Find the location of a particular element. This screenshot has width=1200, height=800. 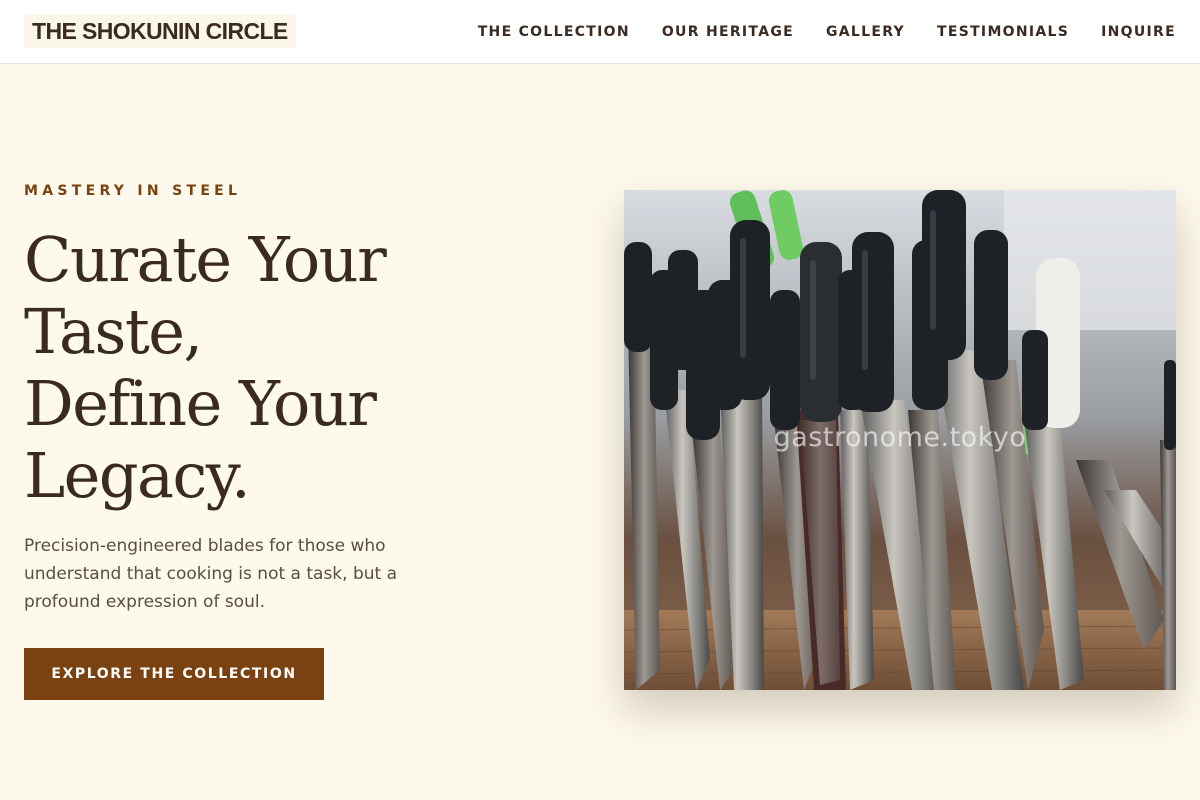

image-watermark: gastronome.tokyo is located at coordinates (900, 437).